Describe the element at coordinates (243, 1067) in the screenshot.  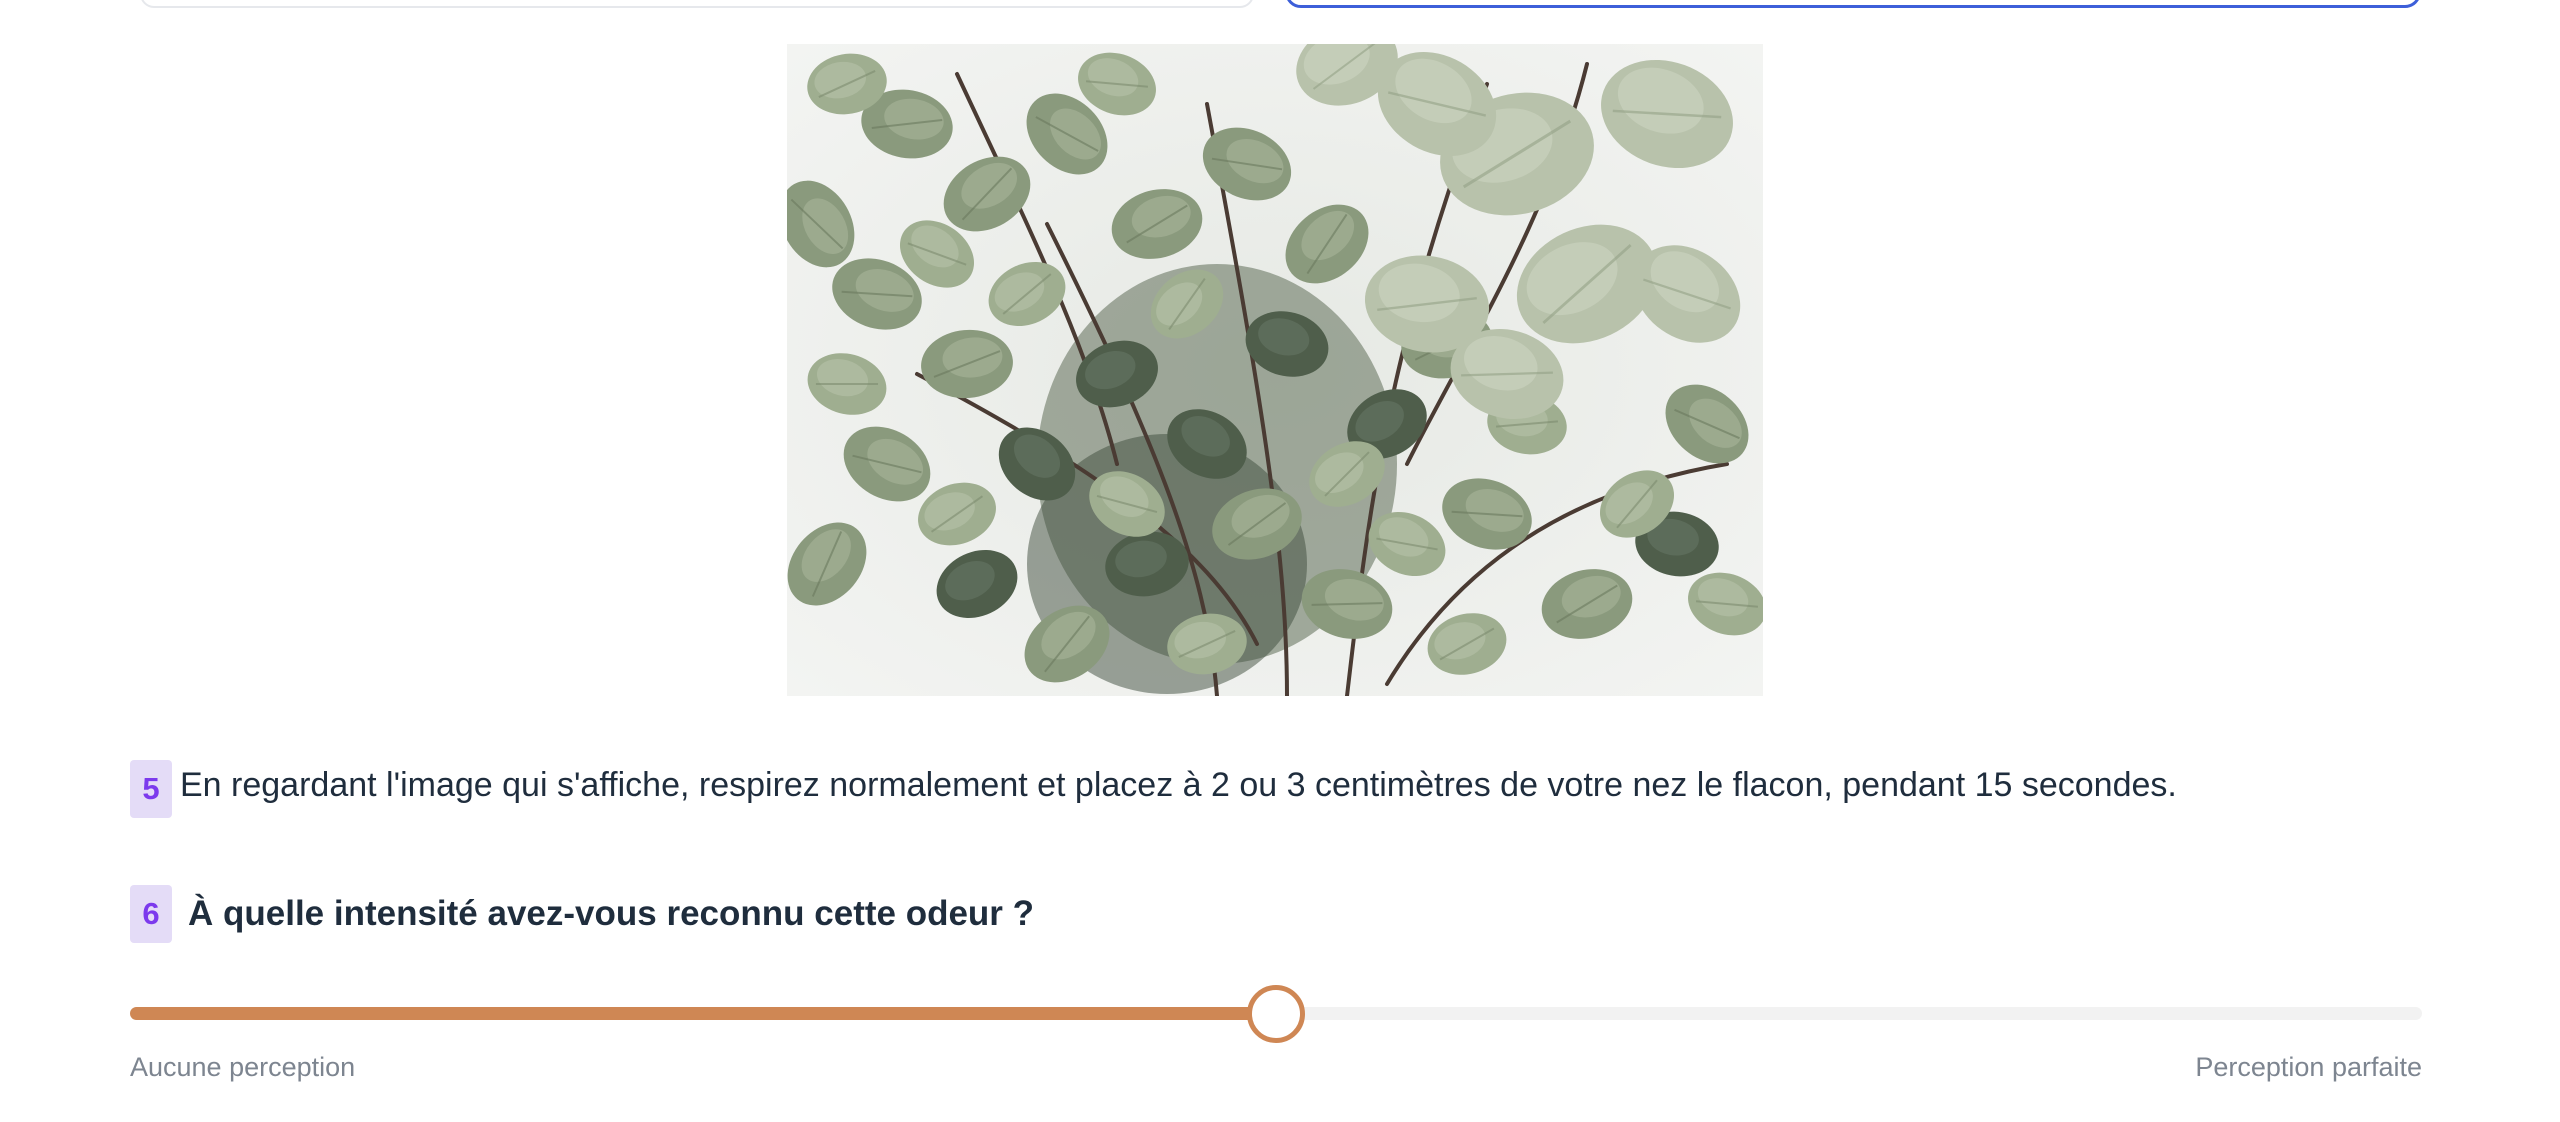
I see `slider-min-label: Aucune perception` at that location.